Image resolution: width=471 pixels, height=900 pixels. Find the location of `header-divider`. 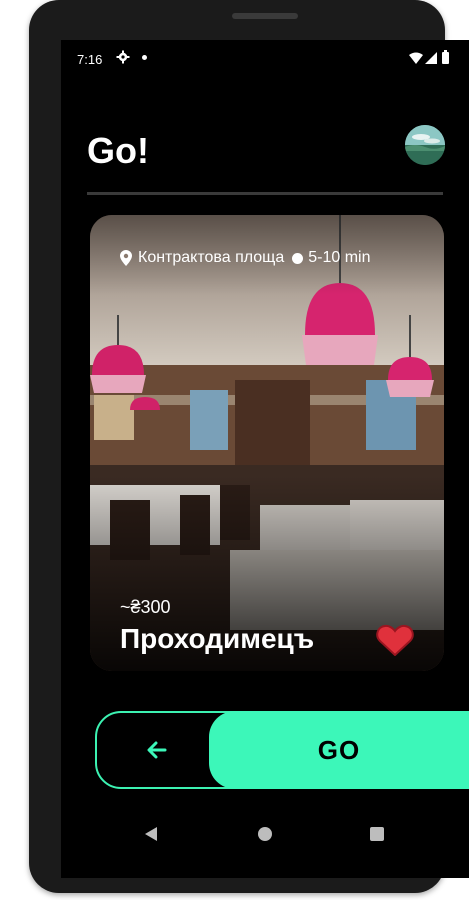

header-divider is located at coordinates (265, 193).